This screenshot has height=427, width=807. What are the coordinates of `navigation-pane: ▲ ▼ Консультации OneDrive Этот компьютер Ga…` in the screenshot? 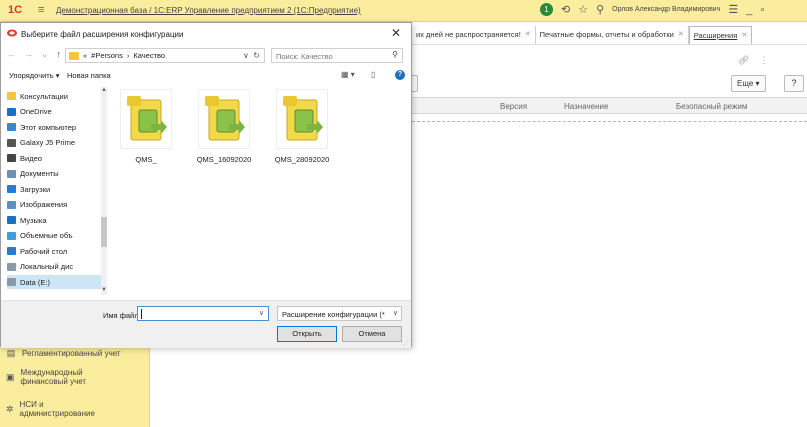 It's located at (57, 191).